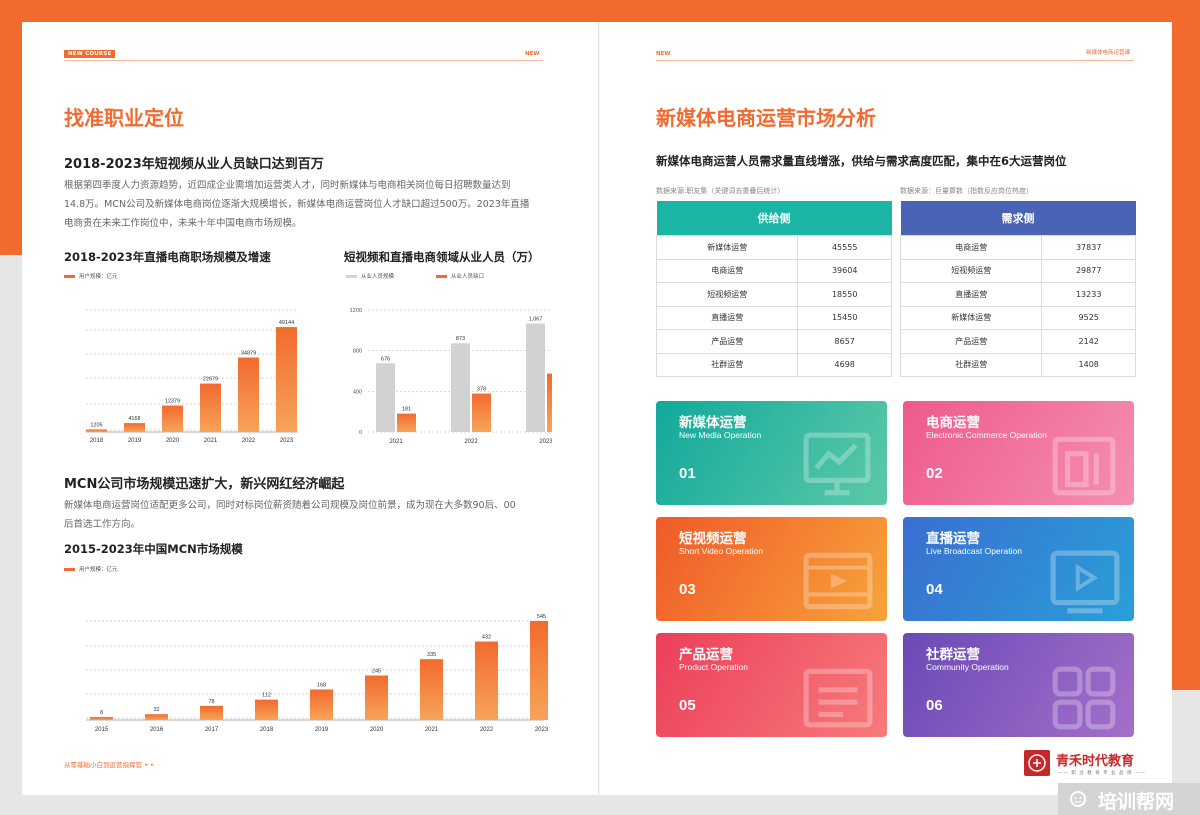  What do you see at coordinates (971, 294) in the screenshot?
I see `row-name: 直播运营` at bounding box center [971, 294].